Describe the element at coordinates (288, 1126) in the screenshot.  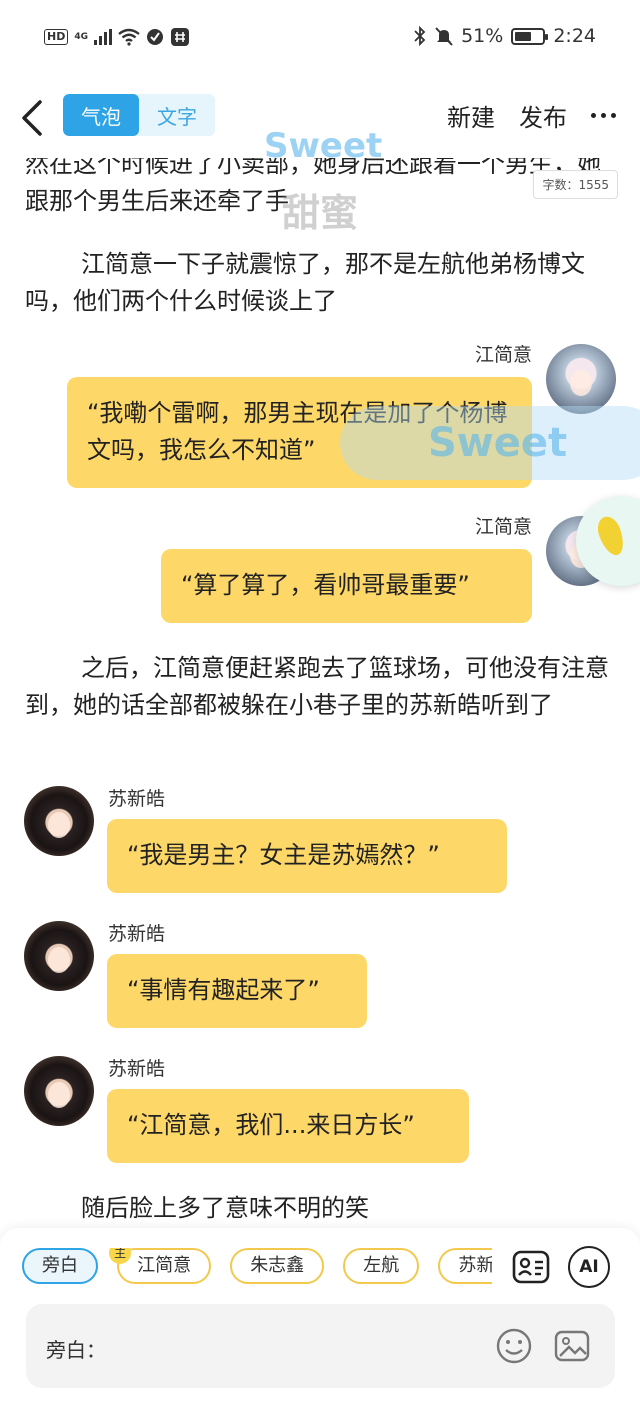
I see `chat-bubble: “江简意，我们...来日方长”` at that location.